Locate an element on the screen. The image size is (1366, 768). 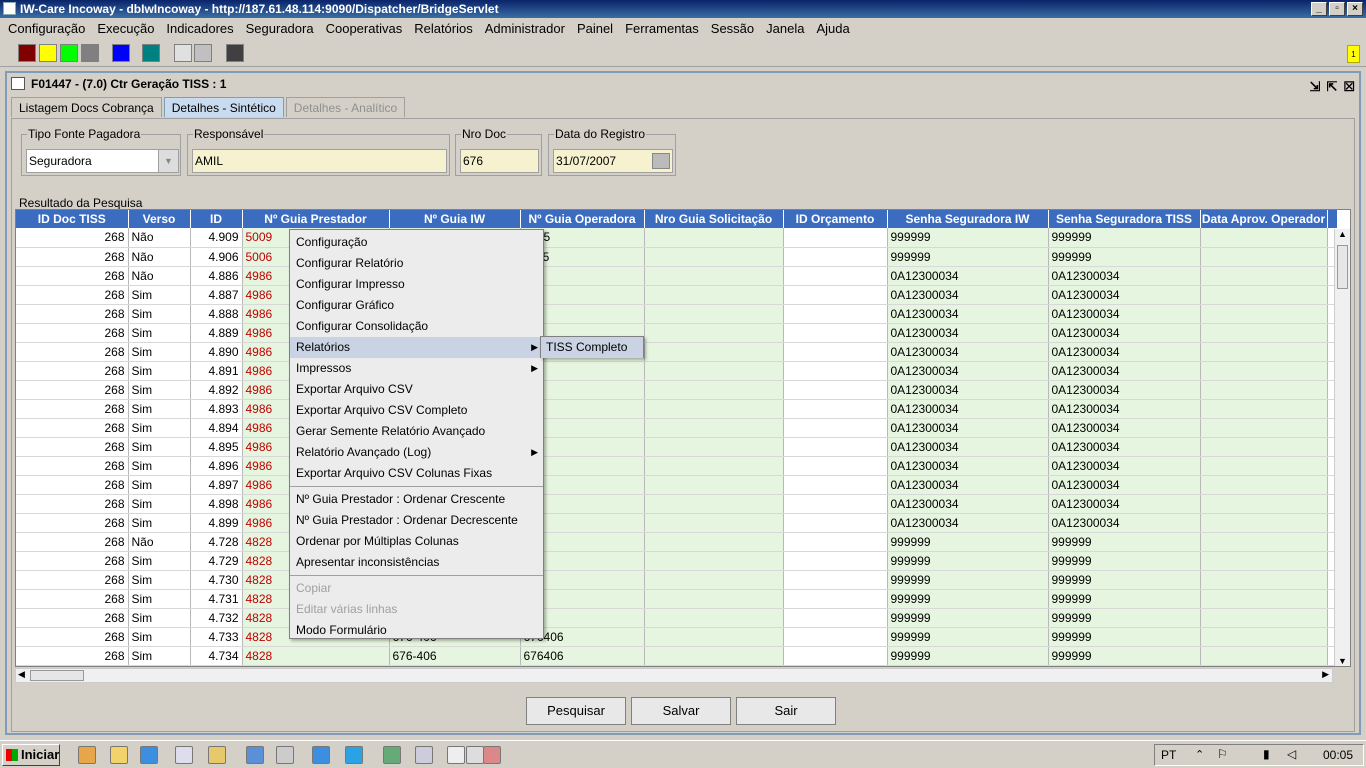
context-menu-item: Nº Guia Prestador : Ordenar Crescente is located at coordinates (416, 499).